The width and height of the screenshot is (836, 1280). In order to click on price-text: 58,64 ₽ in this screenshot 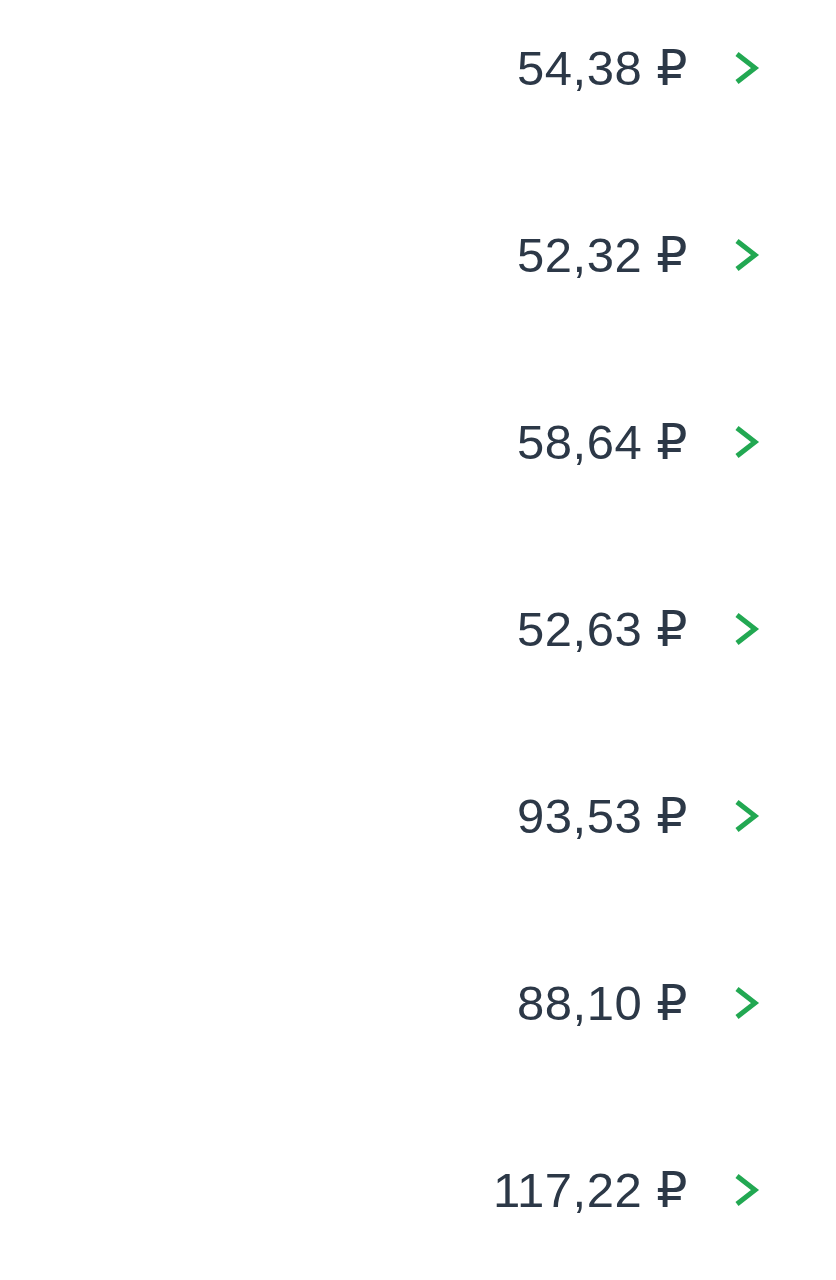, I will do `click(602, 442)`.